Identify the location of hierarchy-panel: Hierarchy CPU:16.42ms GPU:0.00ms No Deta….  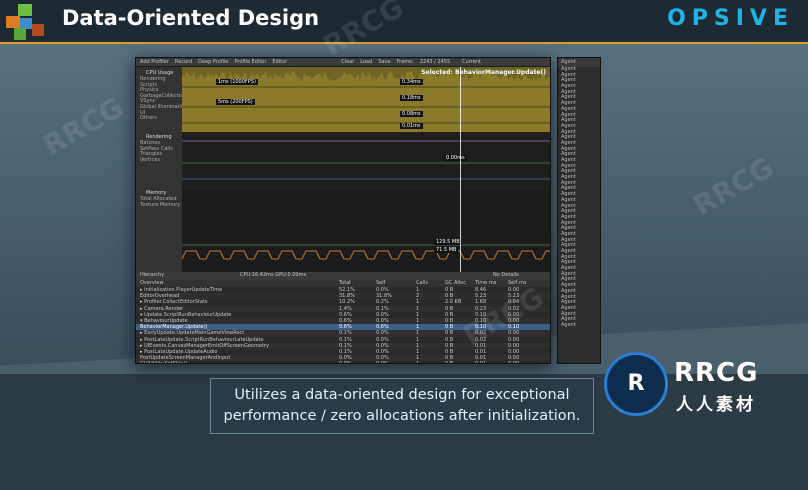
(343, 317).